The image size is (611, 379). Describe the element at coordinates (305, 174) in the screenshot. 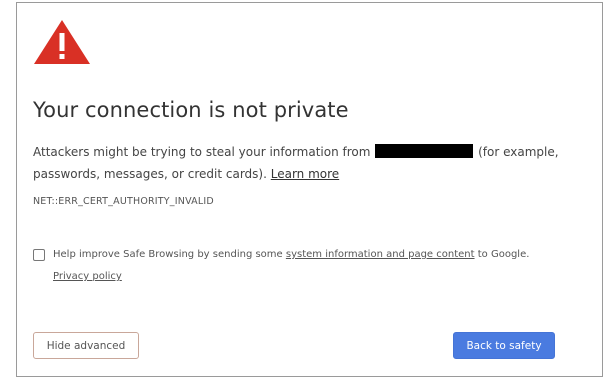

I see `learn-more-link: Learn more` at that location.